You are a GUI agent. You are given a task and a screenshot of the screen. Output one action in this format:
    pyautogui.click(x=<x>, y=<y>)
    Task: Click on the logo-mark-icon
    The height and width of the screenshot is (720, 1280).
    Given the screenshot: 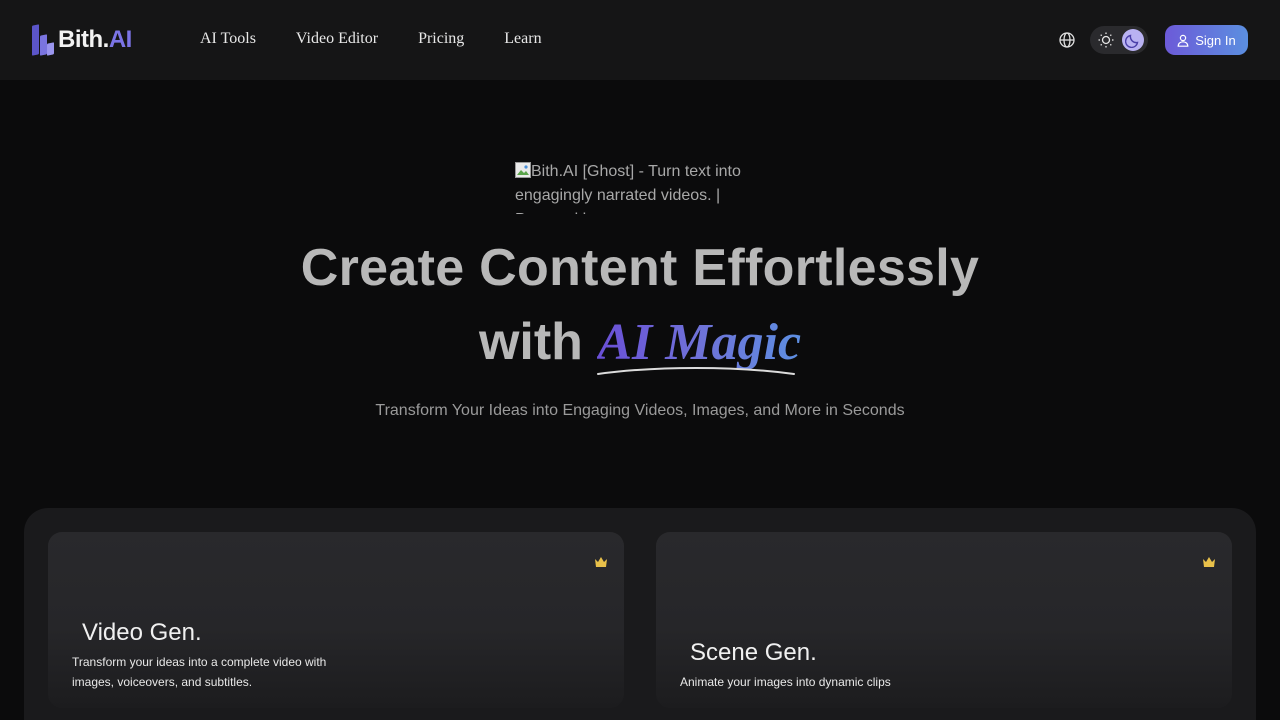 What is the action you would take?
    pyautogui.click(x=43, y=40)
    